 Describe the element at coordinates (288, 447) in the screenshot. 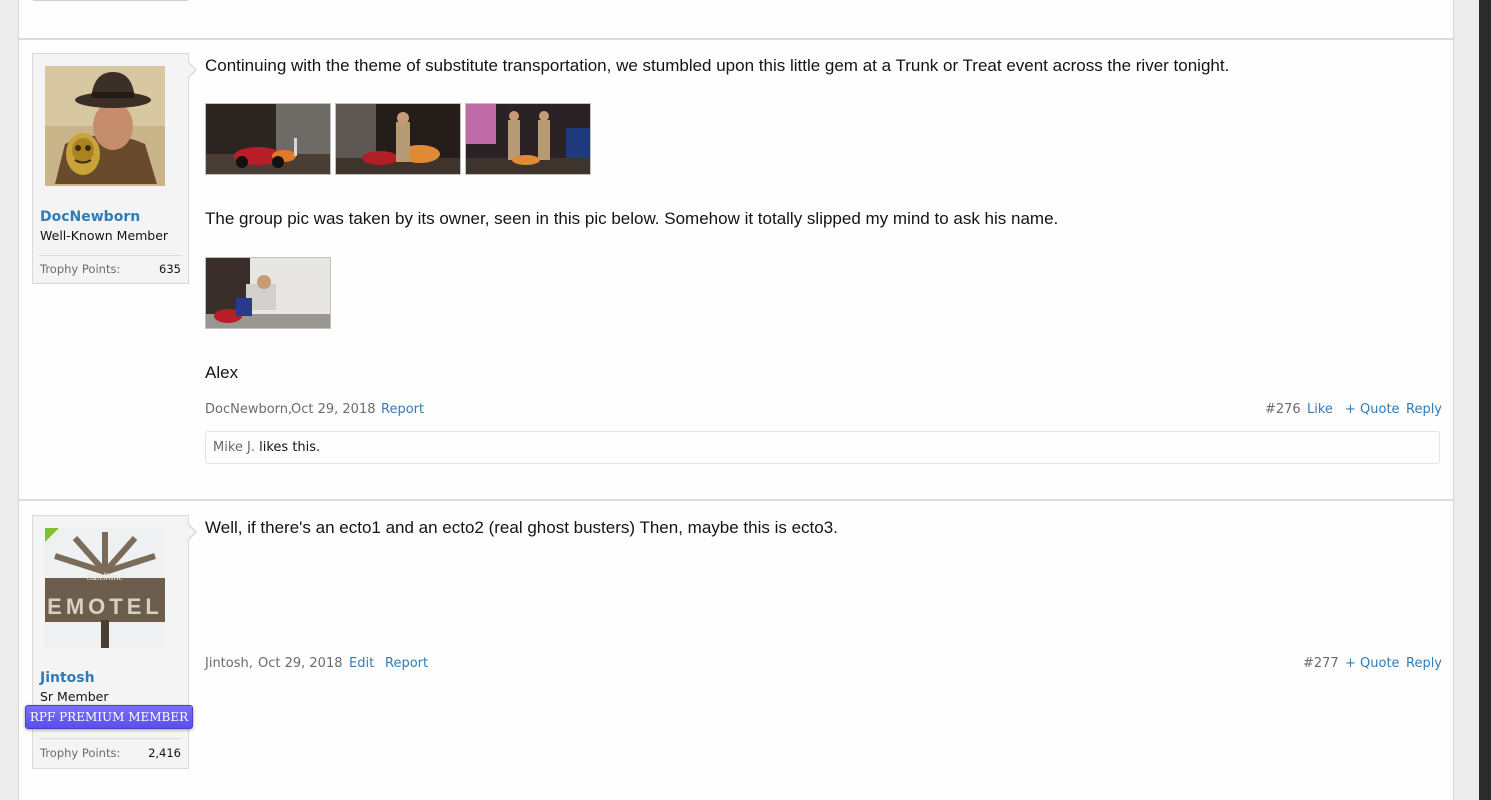

I see `likes-suffix: likes this.` at that location.